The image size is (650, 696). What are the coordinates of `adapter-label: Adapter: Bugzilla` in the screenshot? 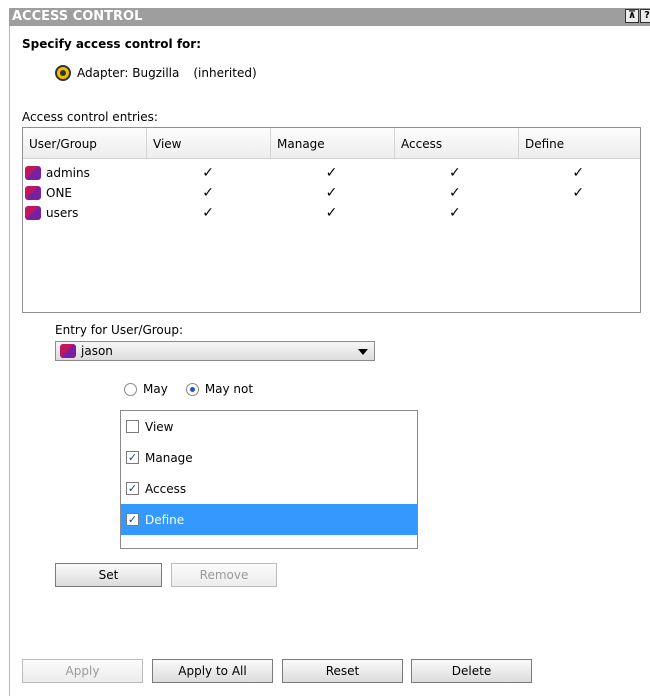 It's located at (128, 73).